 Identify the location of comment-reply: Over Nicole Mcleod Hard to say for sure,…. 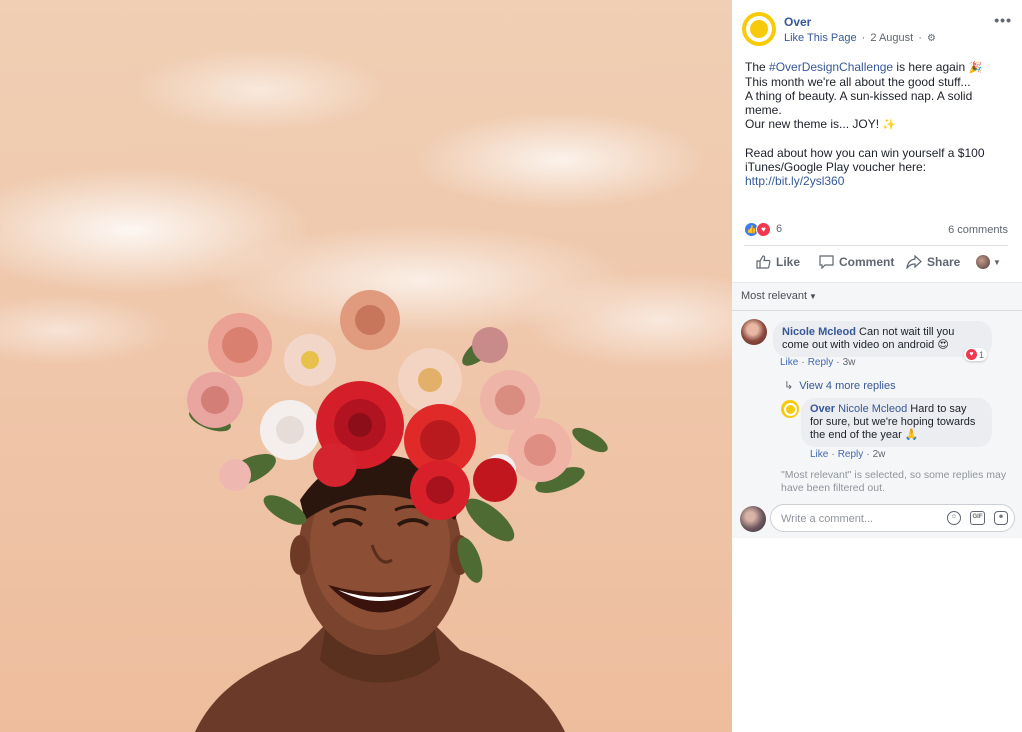
(896, 429).